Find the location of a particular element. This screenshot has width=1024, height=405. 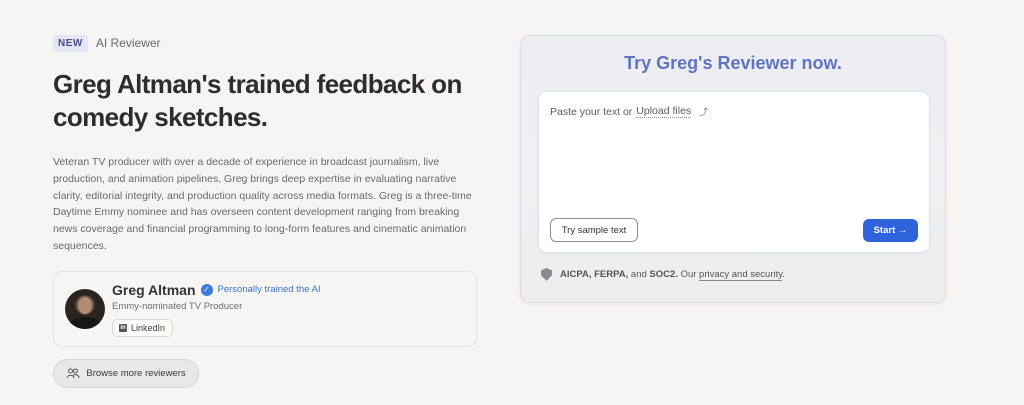

start-button: Start → is located at coordinates (890, 230).